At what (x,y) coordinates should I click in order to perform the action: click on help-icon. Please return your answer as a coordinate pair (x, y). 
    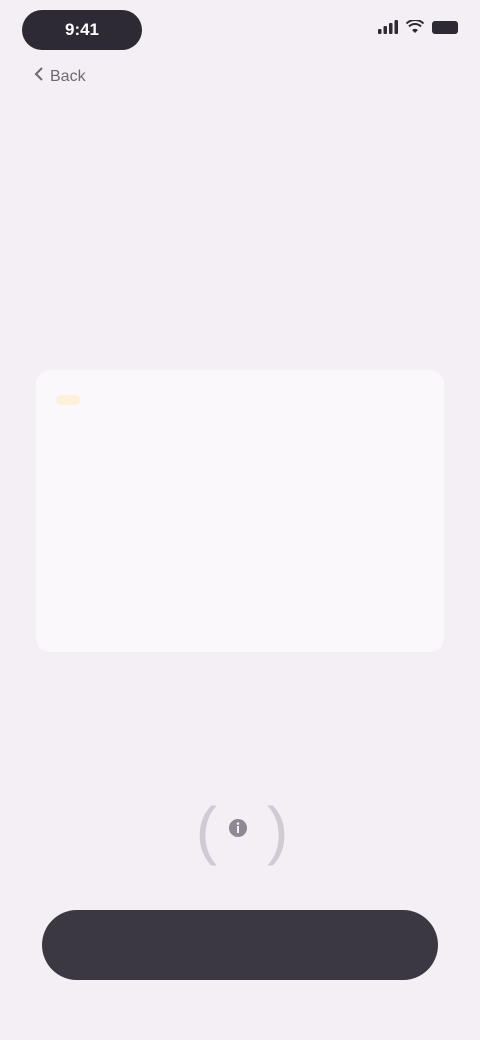
    Looking at the image, I should click on (238, 830).